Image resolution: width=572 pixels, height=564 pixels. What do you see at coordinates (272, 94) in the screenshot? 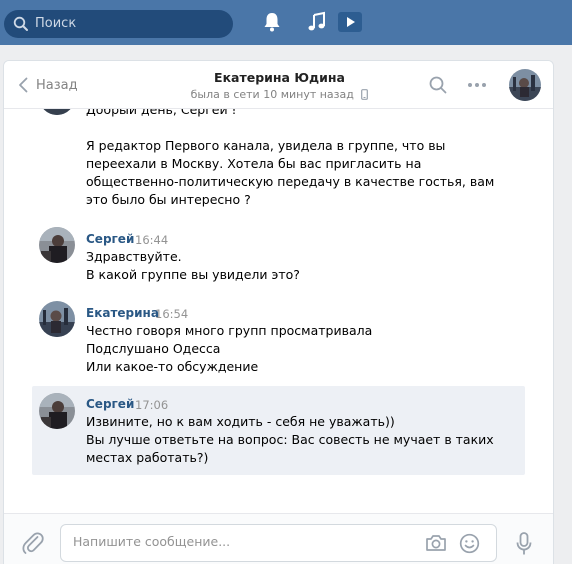
I see `status-text: была в сети 10 минут назад` at bounding box center [272, 94].